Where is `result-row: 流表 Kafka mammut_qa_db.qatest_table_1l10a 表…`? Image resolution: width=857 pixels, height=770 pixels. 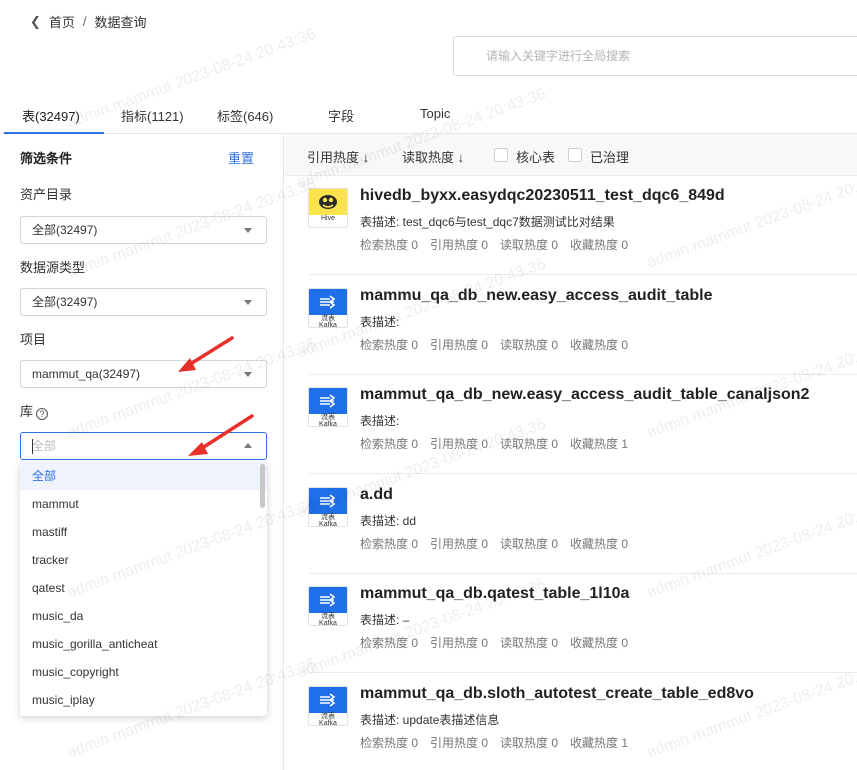 result-row: 流表 Kafka mammut_qa_db.qatest_table_1l10a 表… is located at coordinates (571, 623).